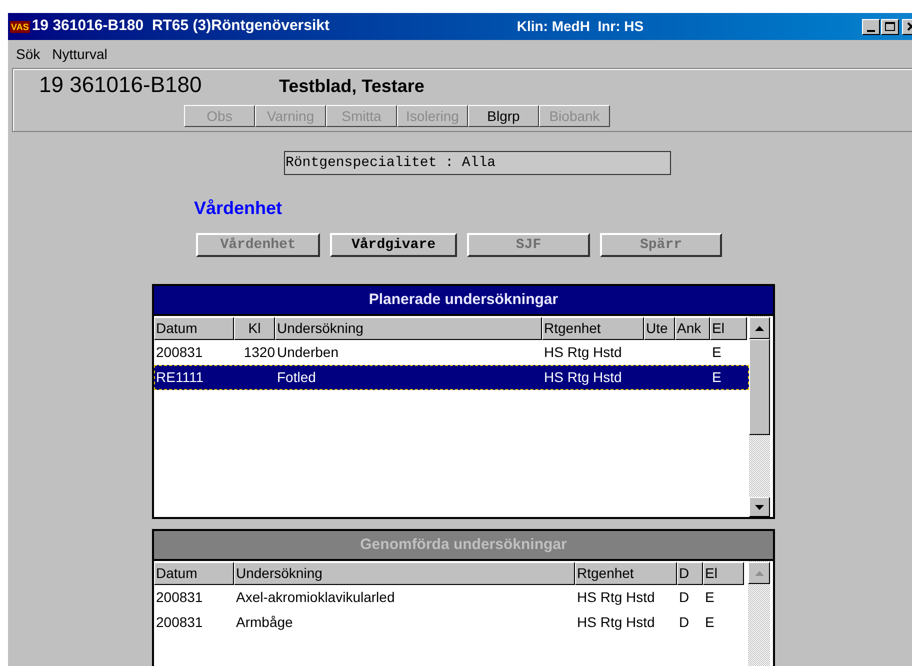 The image size is (912, 666). I want to click on flag-button: Blgrp, so click(503, 116).